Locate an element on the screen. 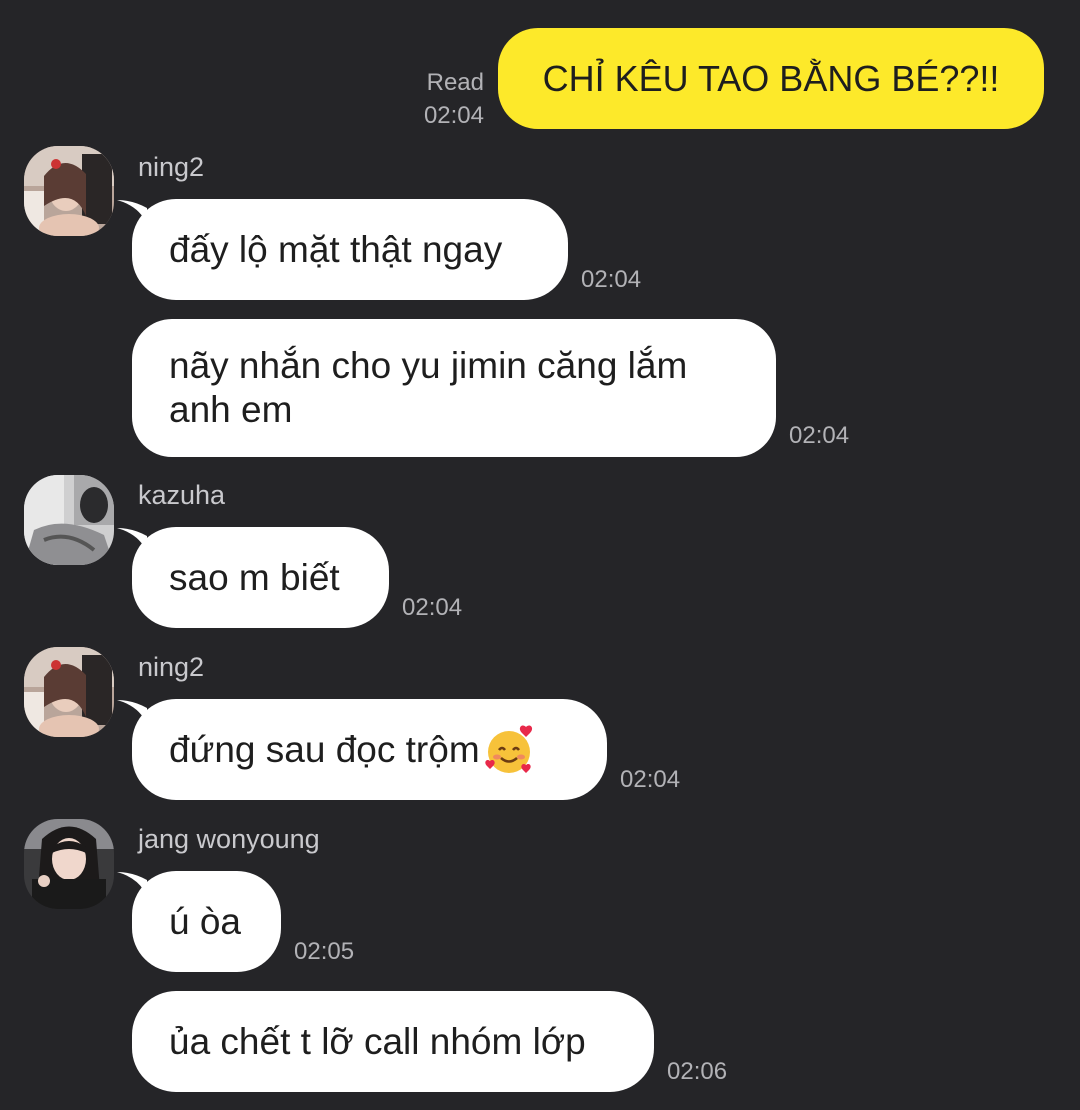 Image resolution: width=1080 pixels, height=1110 pixels. message-text: nãy nhắn cho yu jimin căng lắm anh em is located at coordinates (428, 387).